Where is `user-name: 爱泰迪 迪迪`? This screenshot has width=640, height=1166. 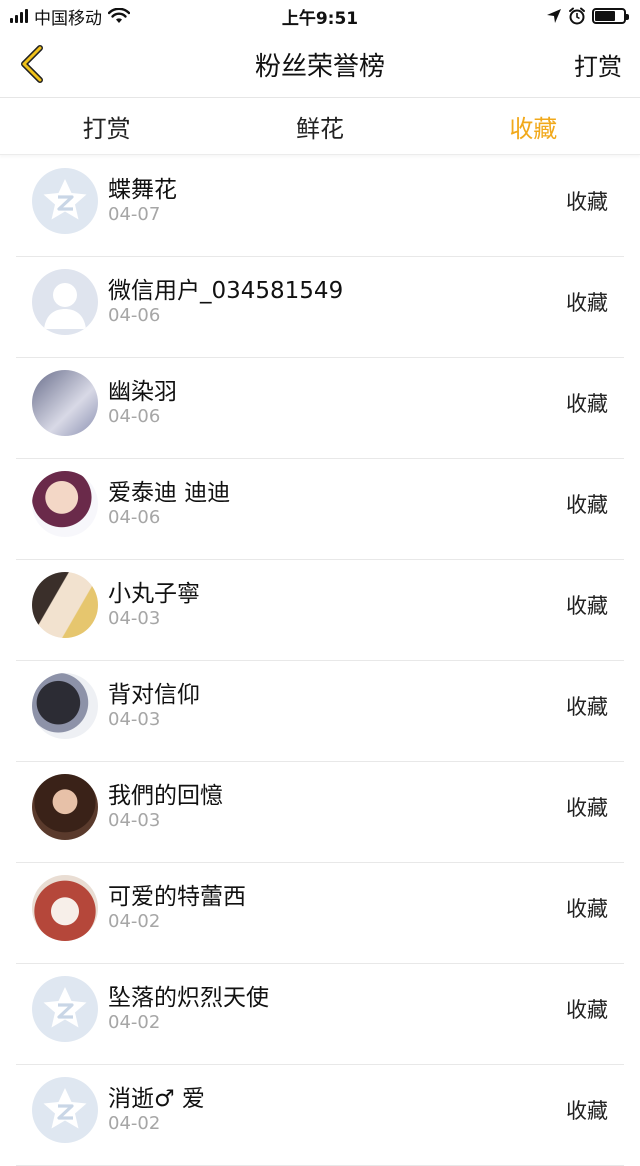 user-name: 爱泰迪 迪迪 is located at coordinates (169, 493).